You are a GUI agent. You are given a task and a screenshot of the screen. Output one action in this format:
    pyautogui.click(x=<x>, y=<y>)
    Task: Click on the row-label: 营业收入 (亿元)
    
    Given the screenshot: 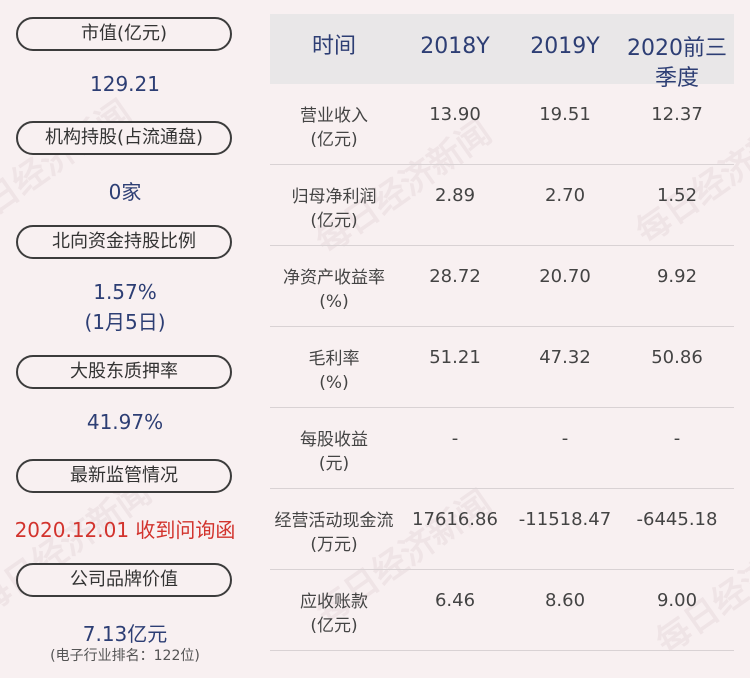 What is the action you would take?
    pyautogui.click(x=334, y=128)
    